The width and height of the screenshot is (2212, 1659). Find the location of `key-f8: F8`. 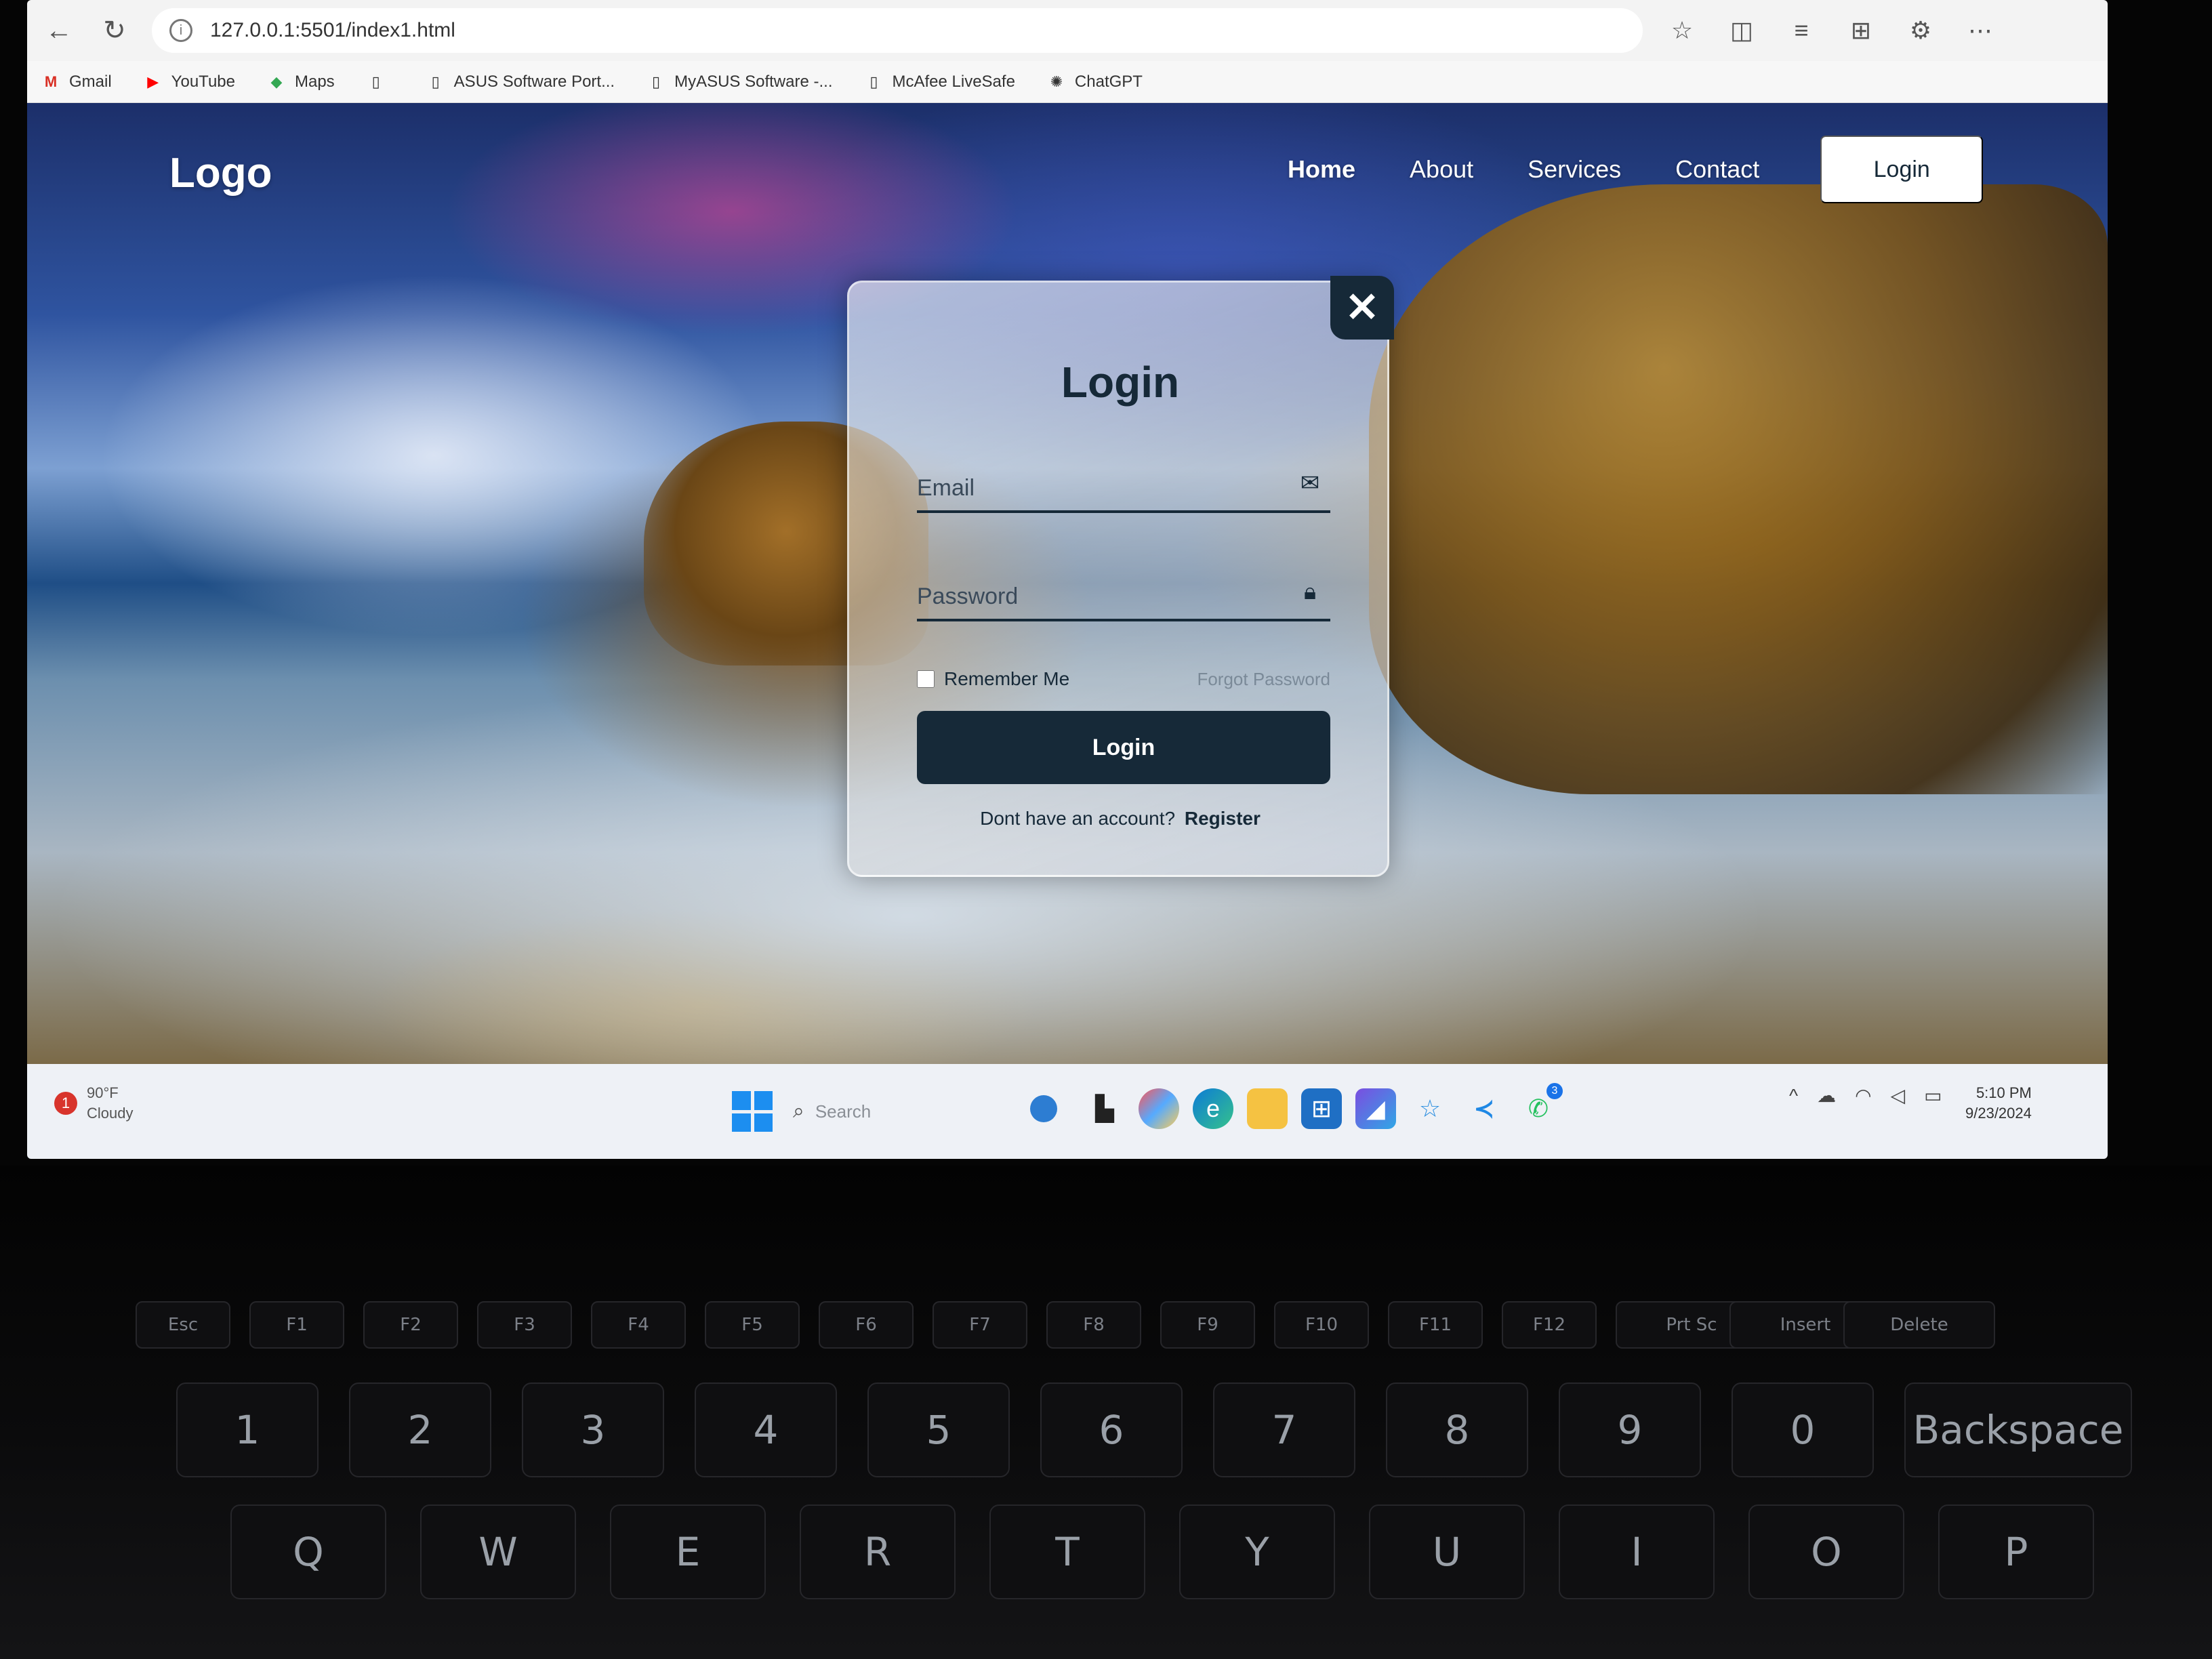

key-f8: F8 is located at coordinates (1093, 1325).